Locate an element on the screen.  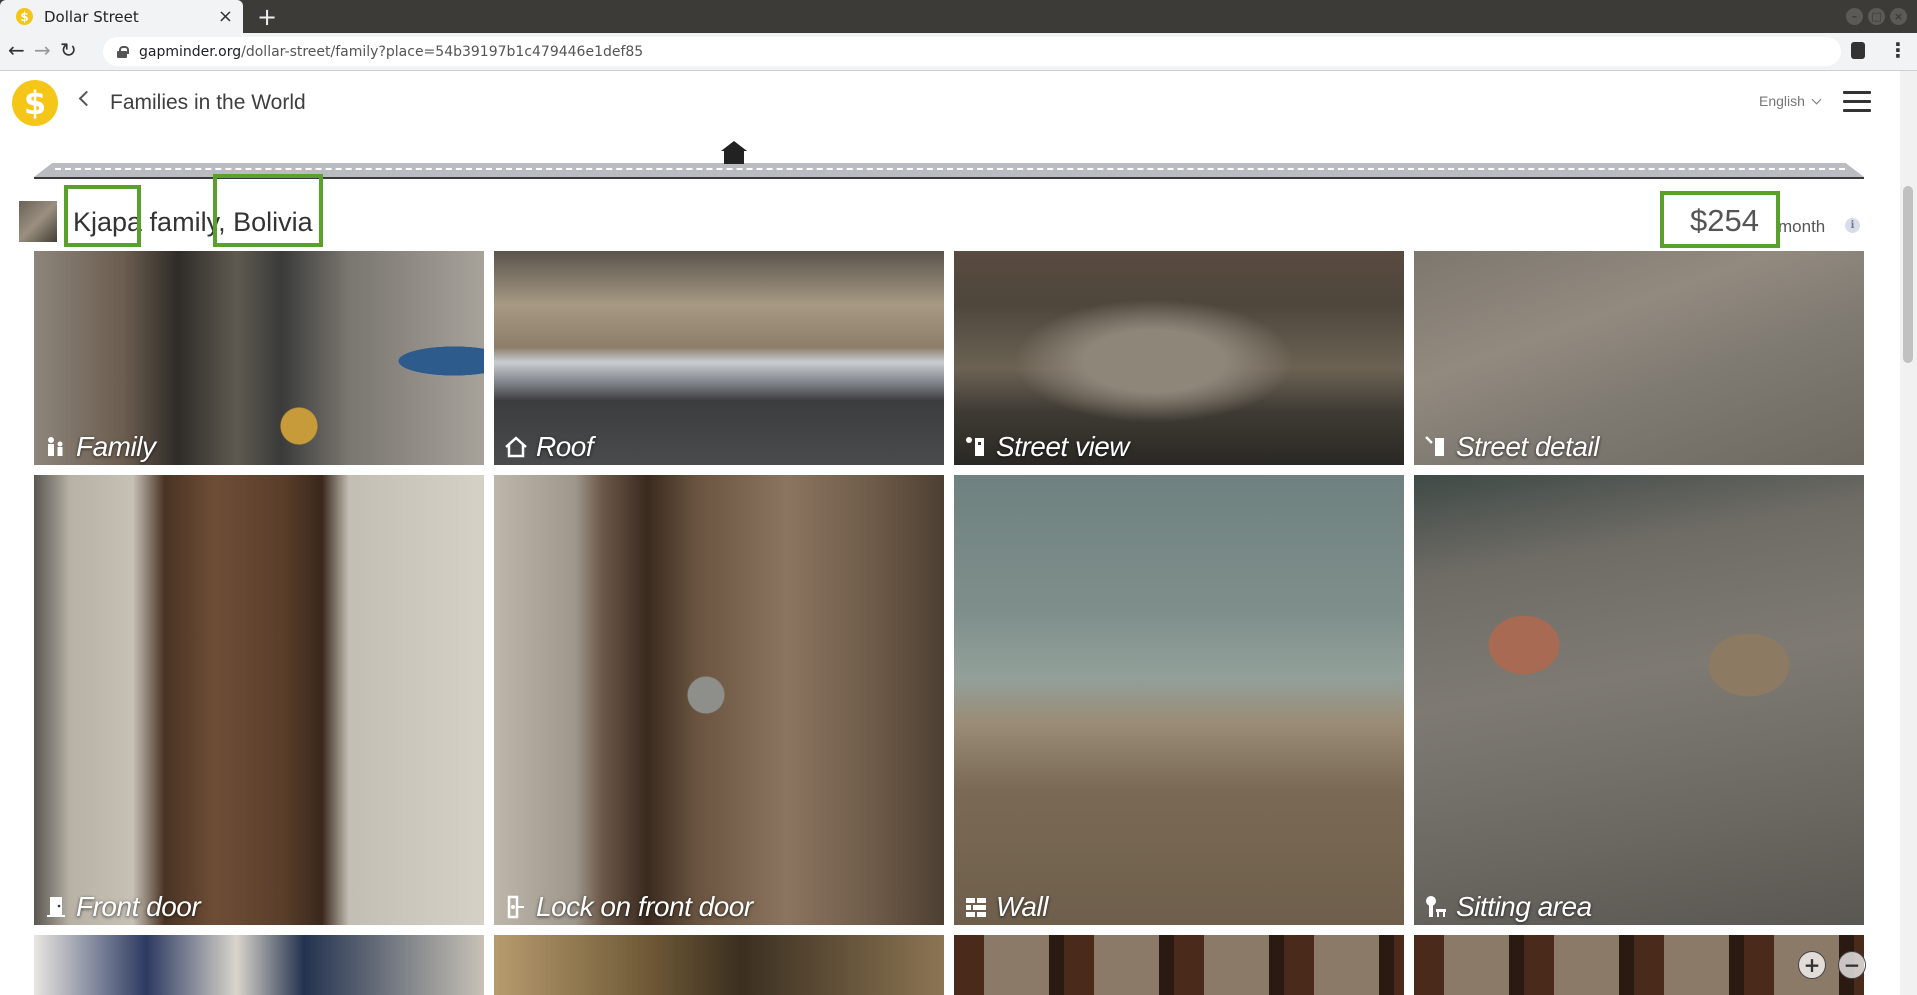
page-title: Families in the World is located at coordinates (208, 103).